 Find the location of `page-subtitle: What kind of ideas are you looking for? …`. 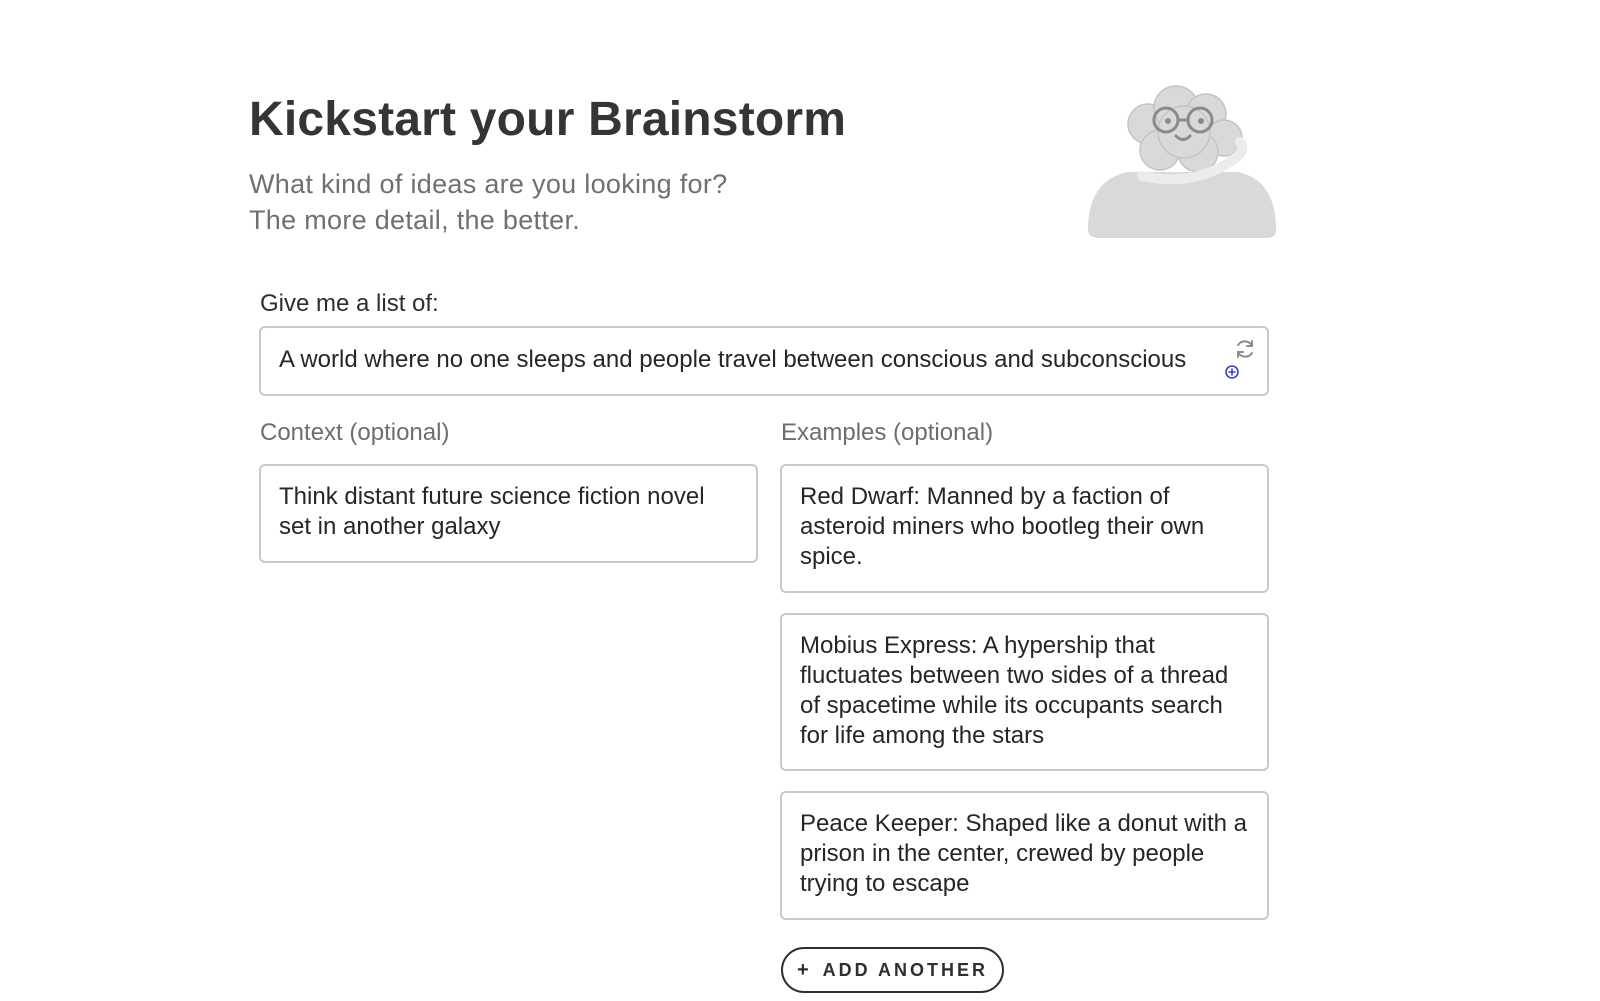

page-subtitle: What kind of ideas are you looking for? … is located at coordinates (488, 202).